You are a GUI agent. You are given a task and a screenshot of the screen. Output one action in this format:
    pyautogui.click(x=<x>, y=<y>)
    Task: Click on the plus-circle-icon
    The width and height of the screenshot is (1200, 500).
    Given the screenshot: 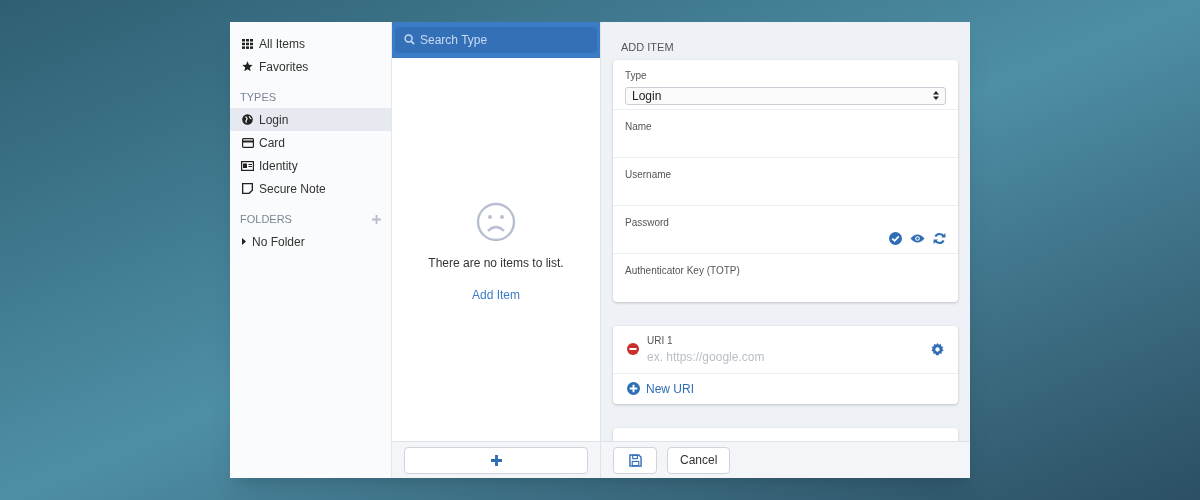 What is the action you would take?
    pyautogui.click(x=633, y=388)
    